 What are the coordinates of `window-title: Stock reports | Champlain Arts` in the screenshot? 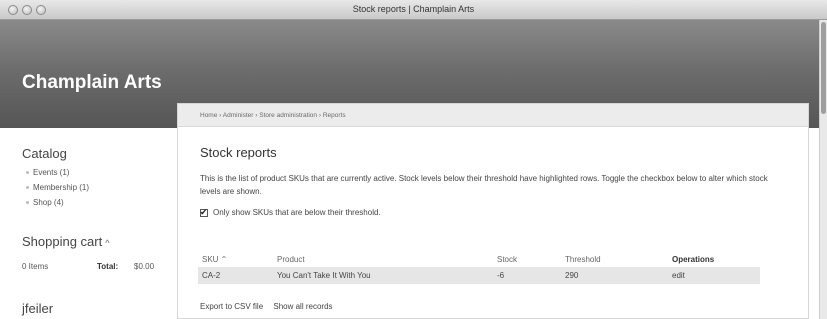 It's located at (413, 9).